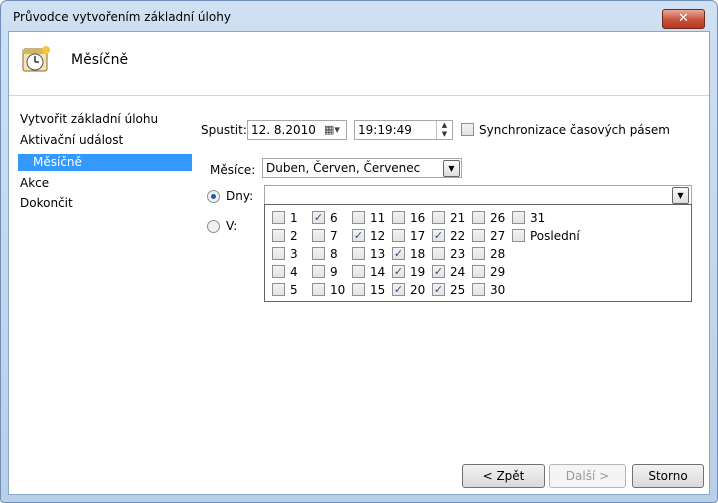  Describe the element at coordinates (587, 476) in the screenshot. I see `next-button: Další >` at that location.